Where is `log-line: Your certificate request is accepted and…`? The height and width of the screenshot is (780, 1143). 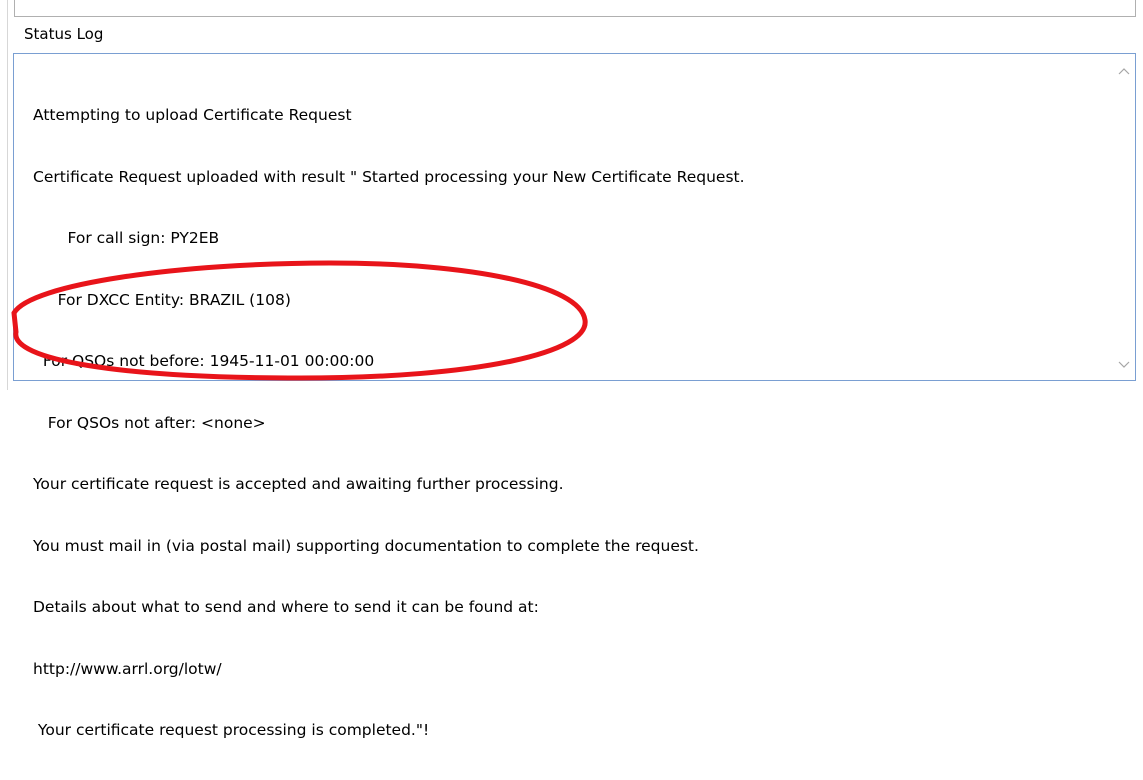
log-line: Your certificate request is accepted and… is located at coordinates (298, 484).